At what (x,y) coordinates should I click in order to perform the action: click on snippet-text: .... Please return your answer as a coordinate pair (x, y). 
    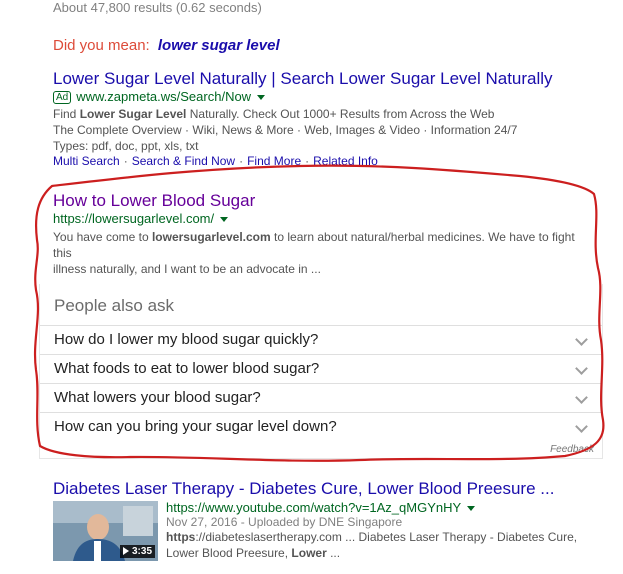
    Looking at the image, I should click on (333, 553).